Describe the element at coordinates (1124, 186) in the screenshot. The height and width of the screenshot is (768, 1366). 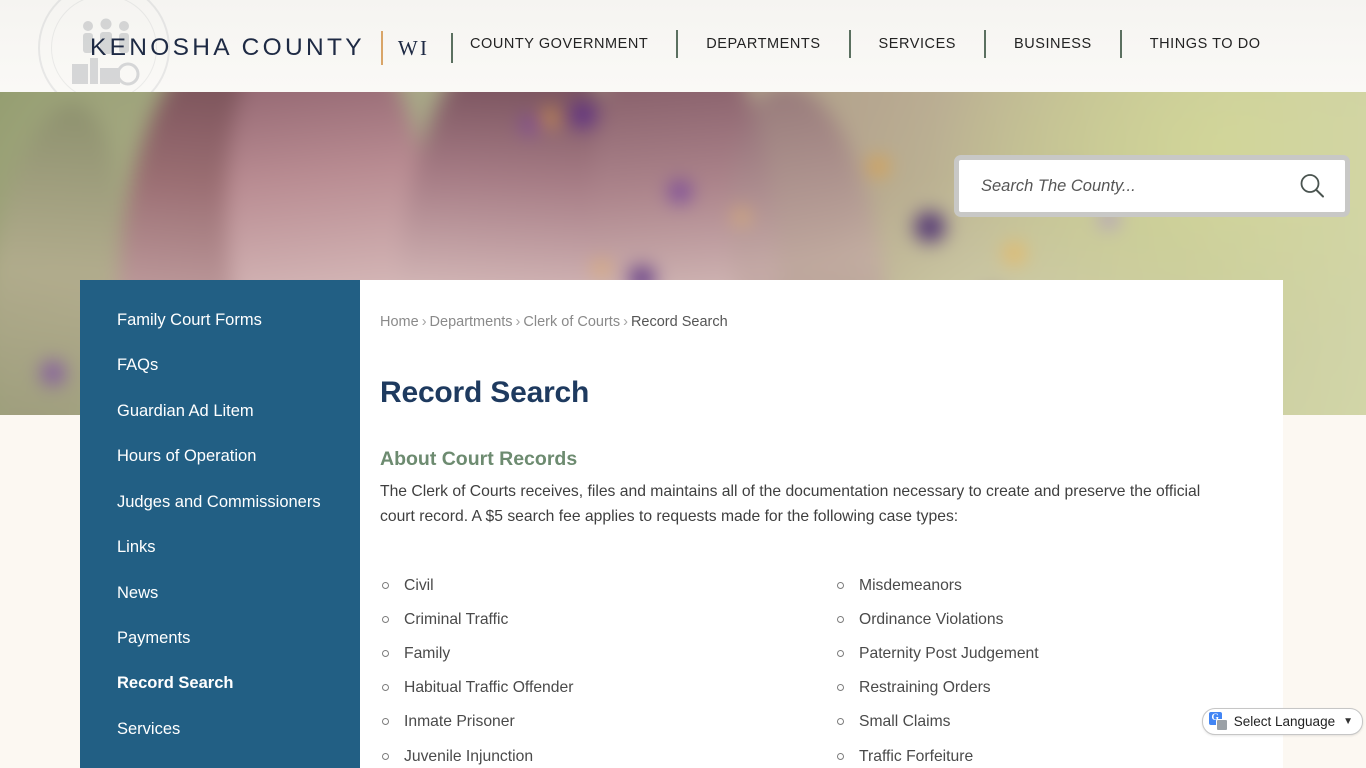
I see `search-input` at that location.